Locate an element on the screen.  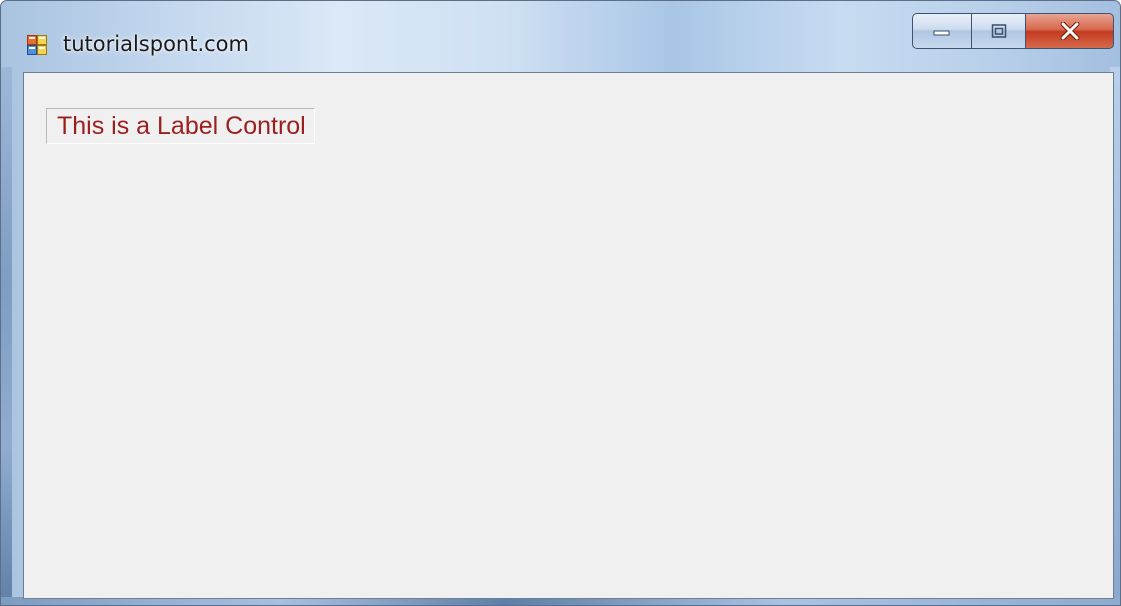
maximize-icon is located at coordinates (998, 31).